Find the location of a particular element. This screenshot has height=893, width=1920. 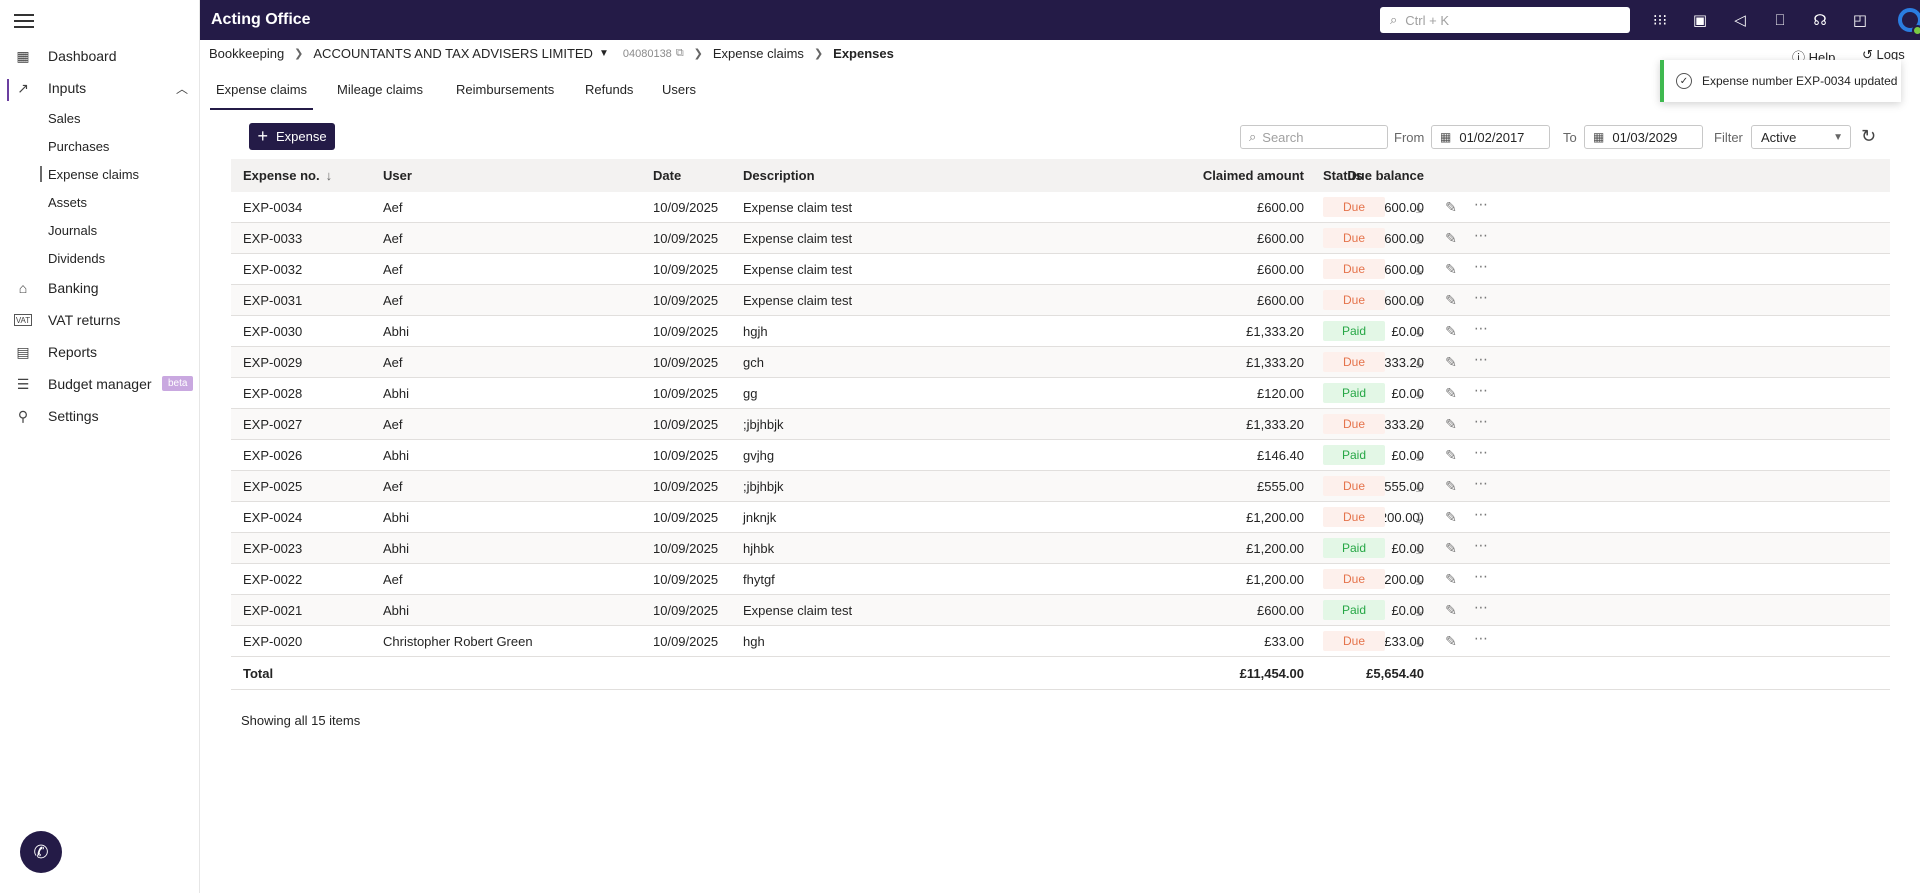

tab-users: Users is located at coordinates (679, 89).